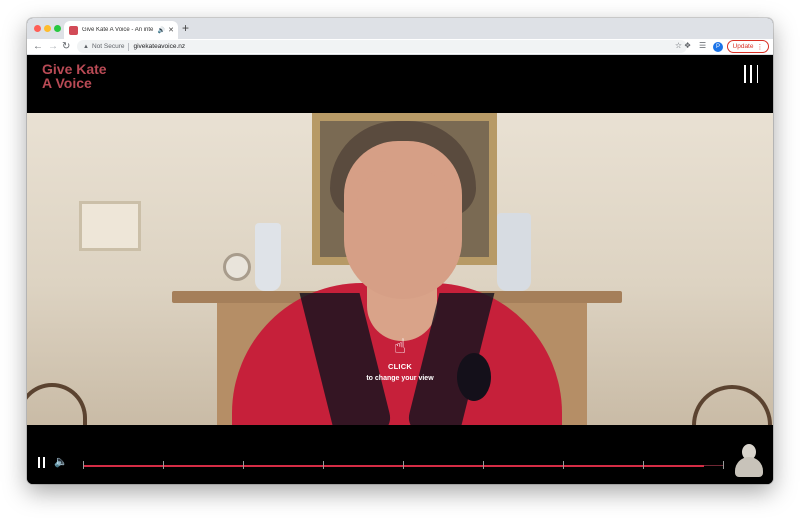 The width and height of the screenshot is (800, 518). I want to click on change-view-label: to change your view, so click(400, 378).